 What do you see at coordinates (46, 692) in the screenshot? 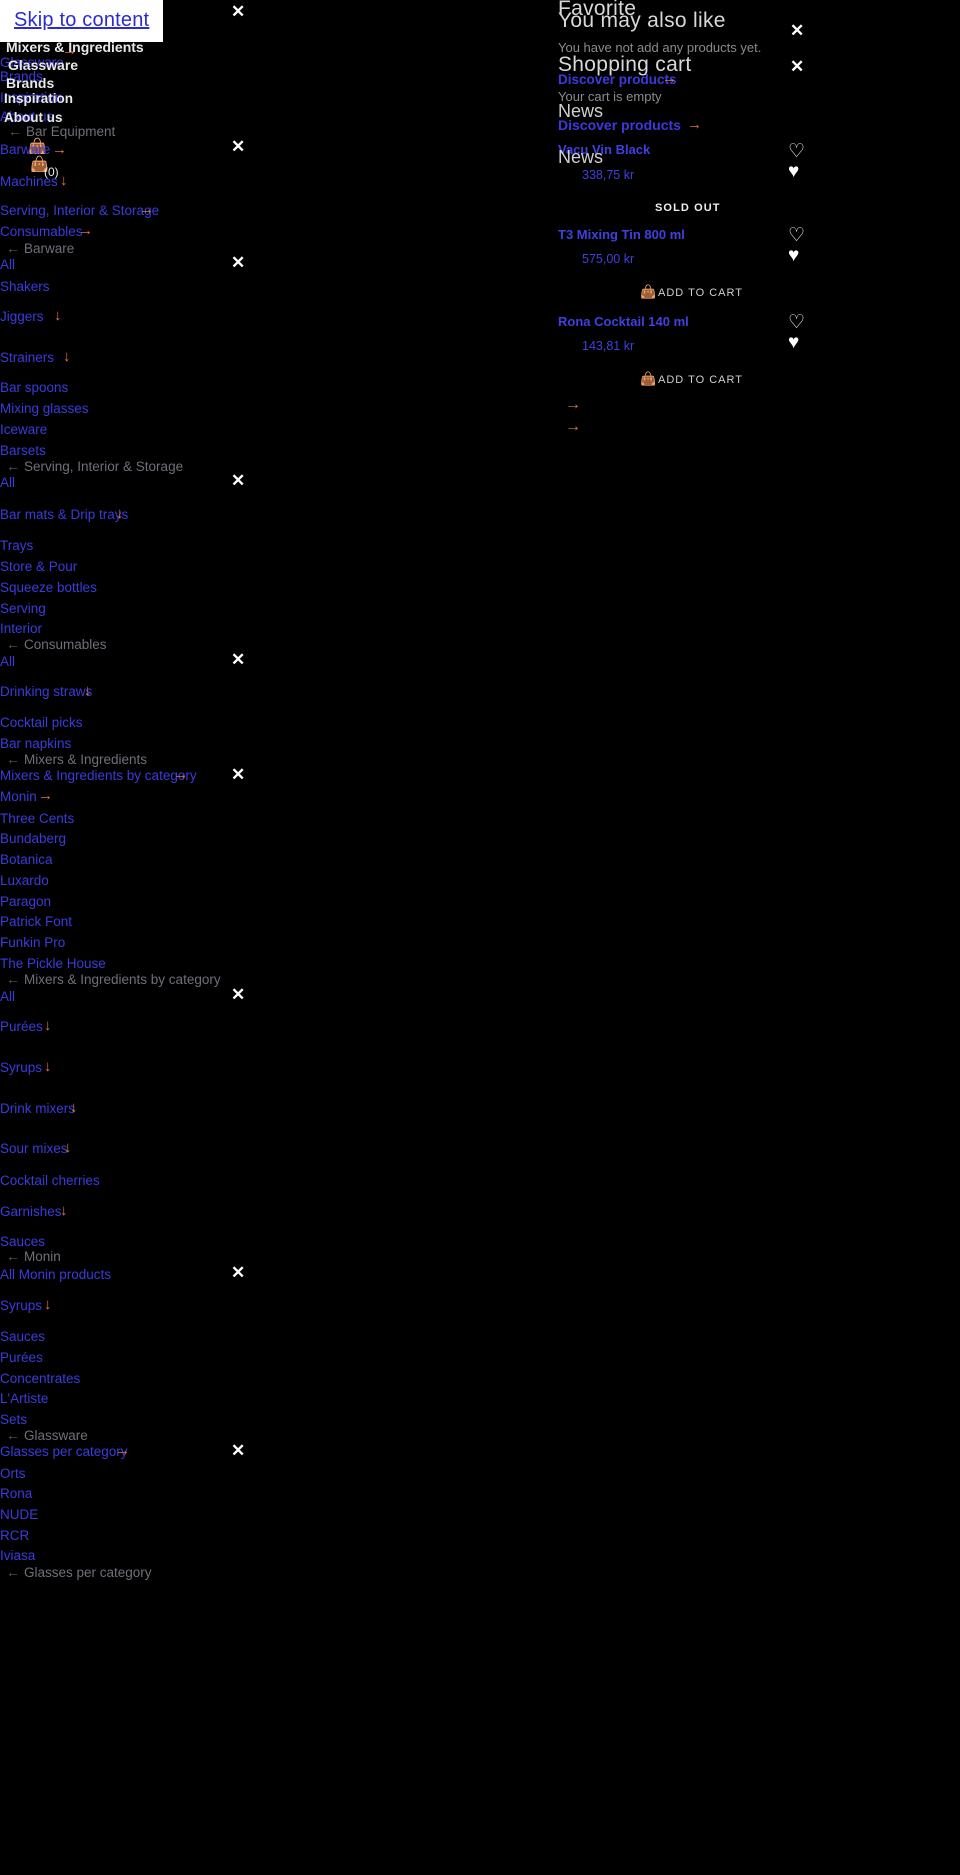
I see `menu-item-drinking-straws: Drinking straws` at bounding box center [46, 692].